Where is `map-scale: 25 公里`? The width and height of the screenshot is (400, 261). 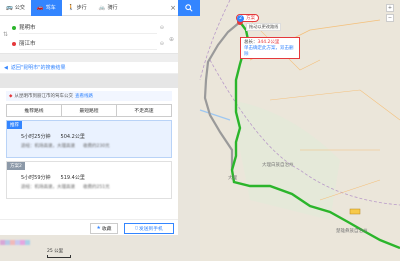 map-scale: 25 公里 is located at coordinates (59, 253).